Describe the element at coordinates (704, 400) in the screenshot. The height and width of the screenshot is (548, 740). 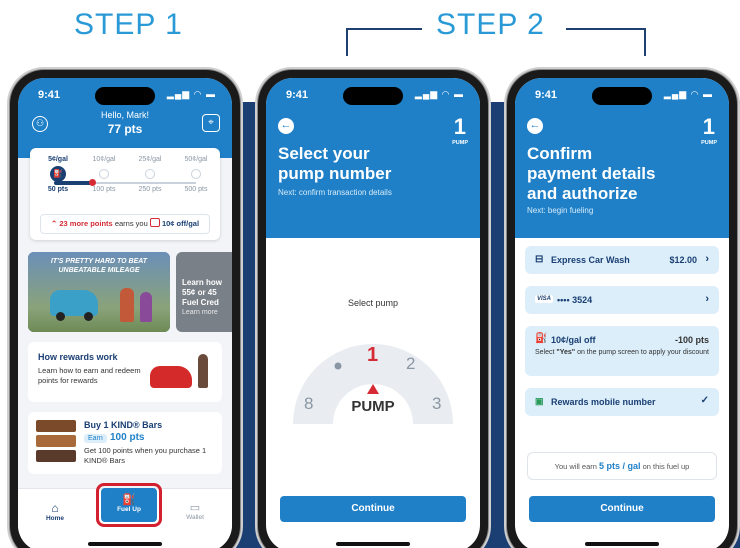
I see `checkmark-icon: ✓` at that location.